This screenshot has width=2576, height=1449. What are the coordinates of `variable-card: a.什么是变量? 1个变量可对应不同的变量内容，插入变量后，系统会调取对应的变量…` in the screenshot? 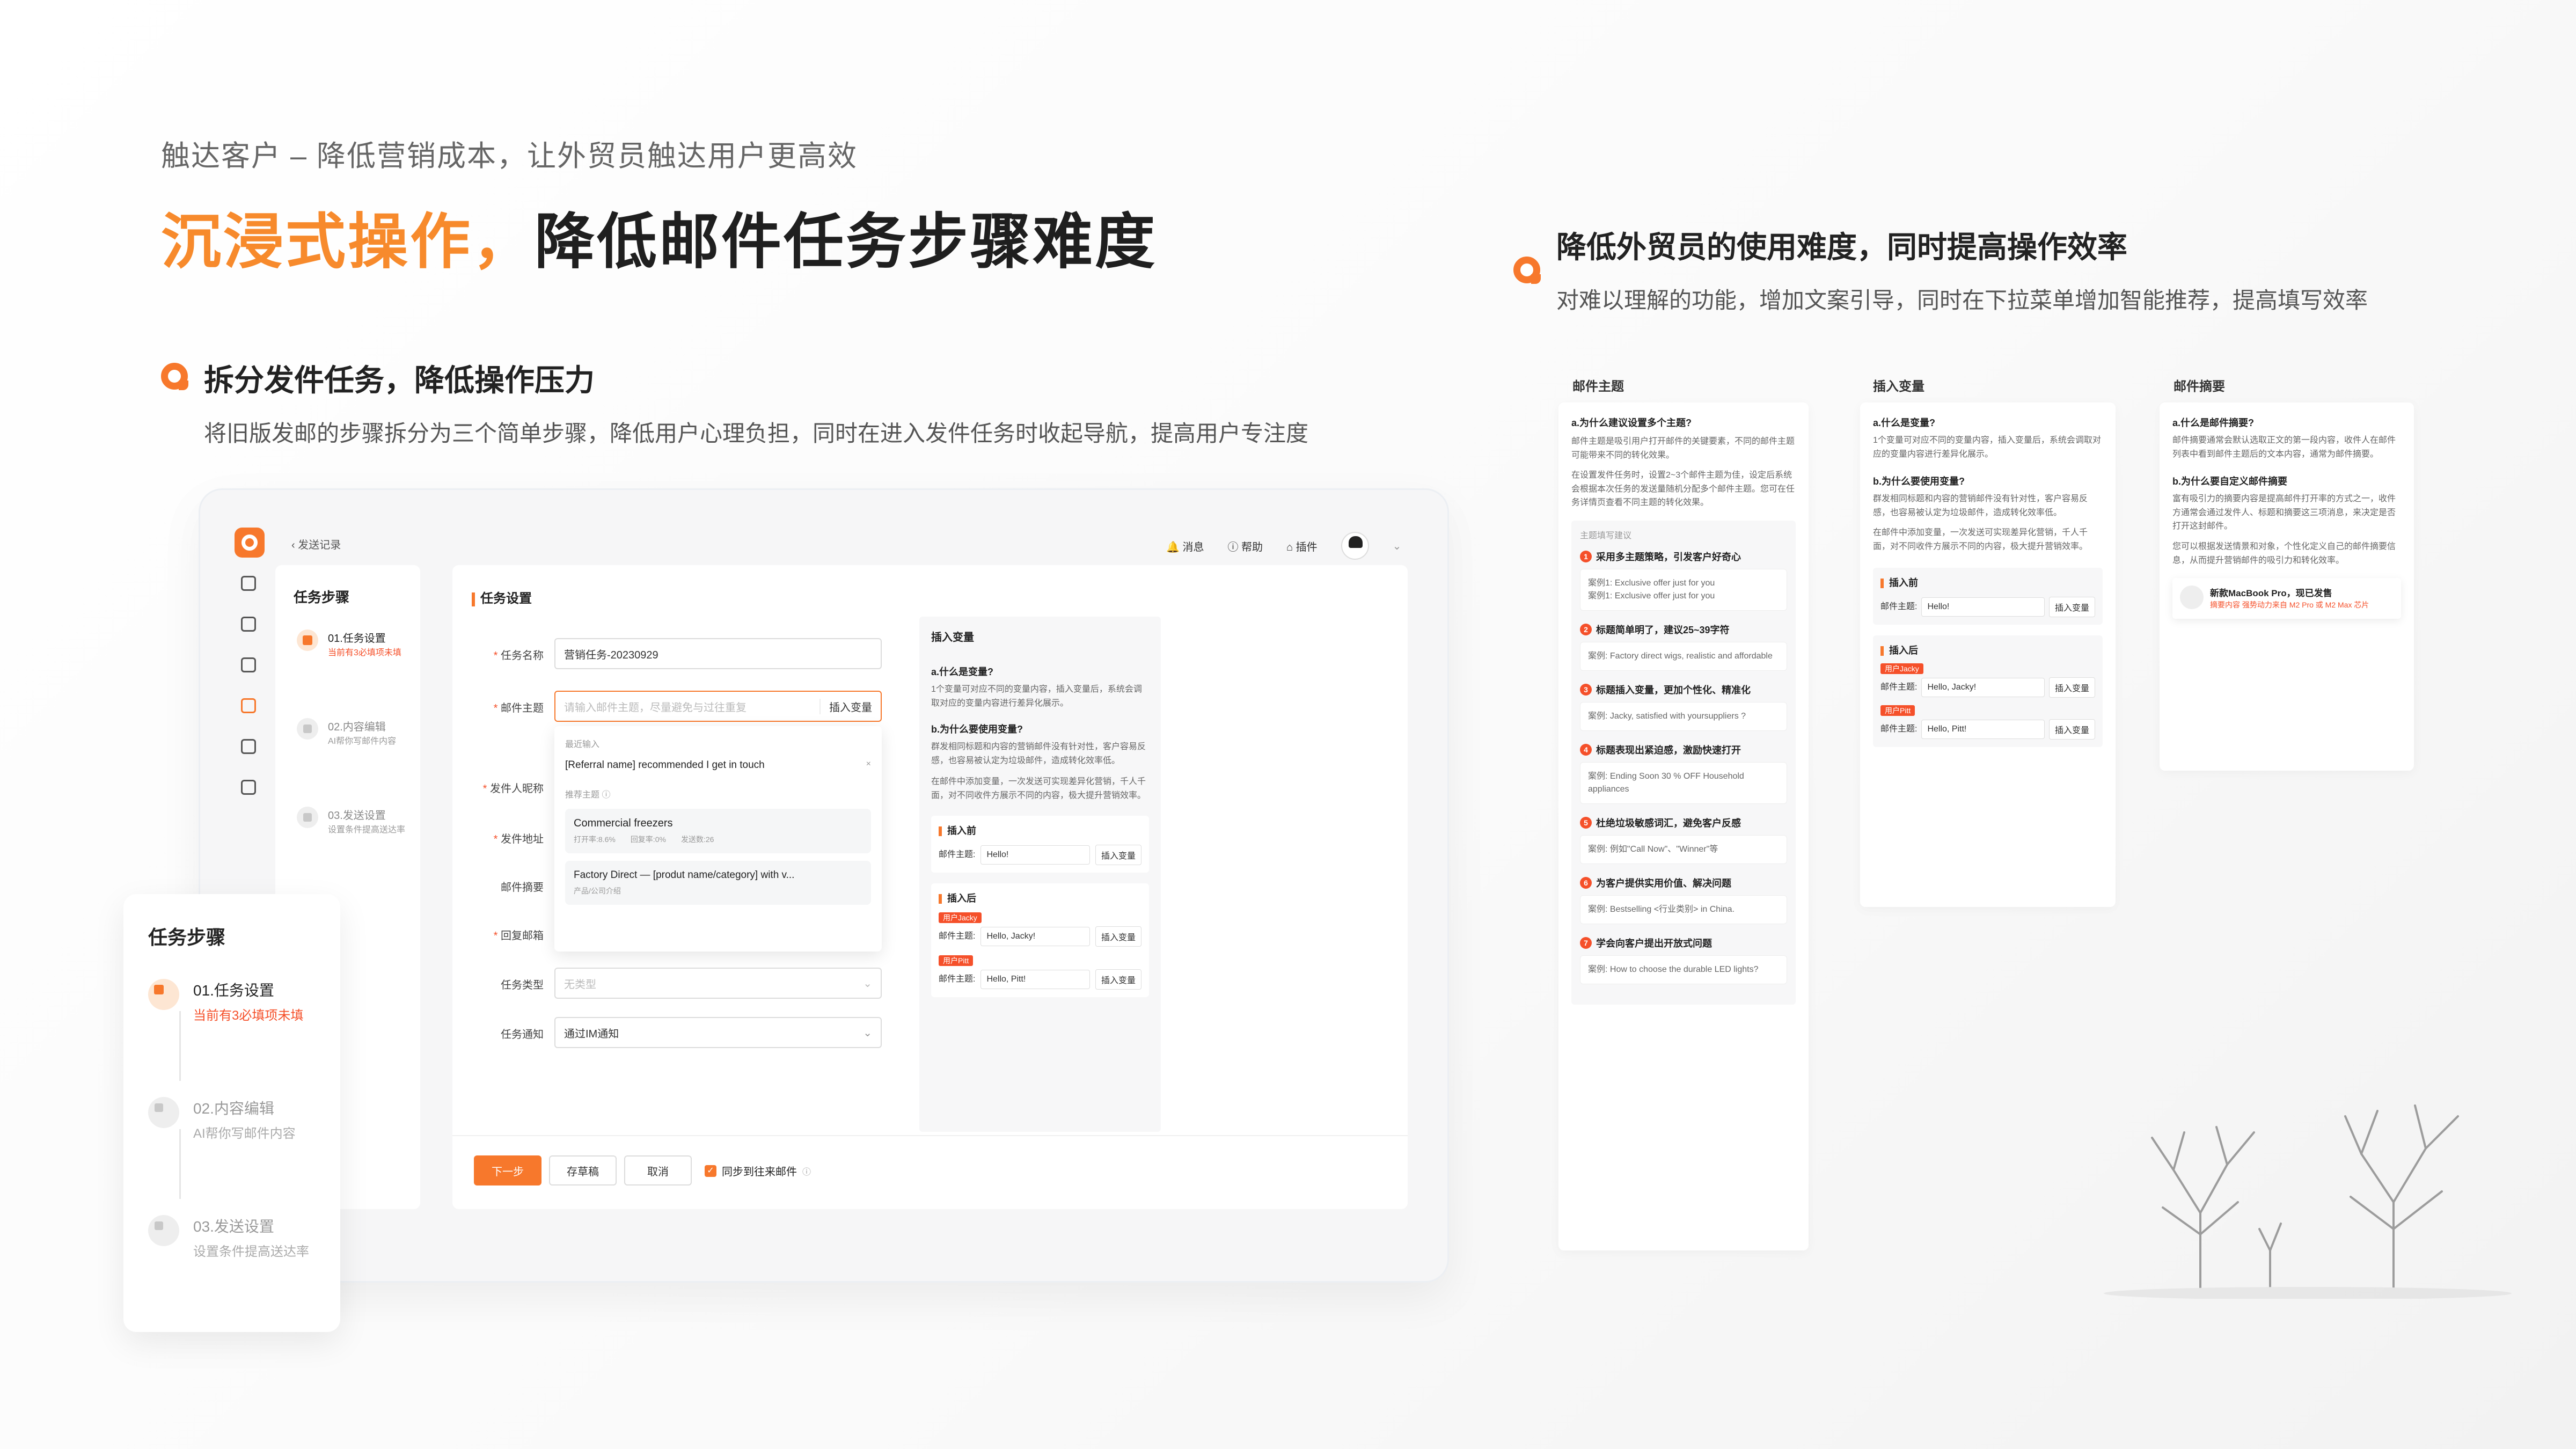 It's located at (1988, 654).